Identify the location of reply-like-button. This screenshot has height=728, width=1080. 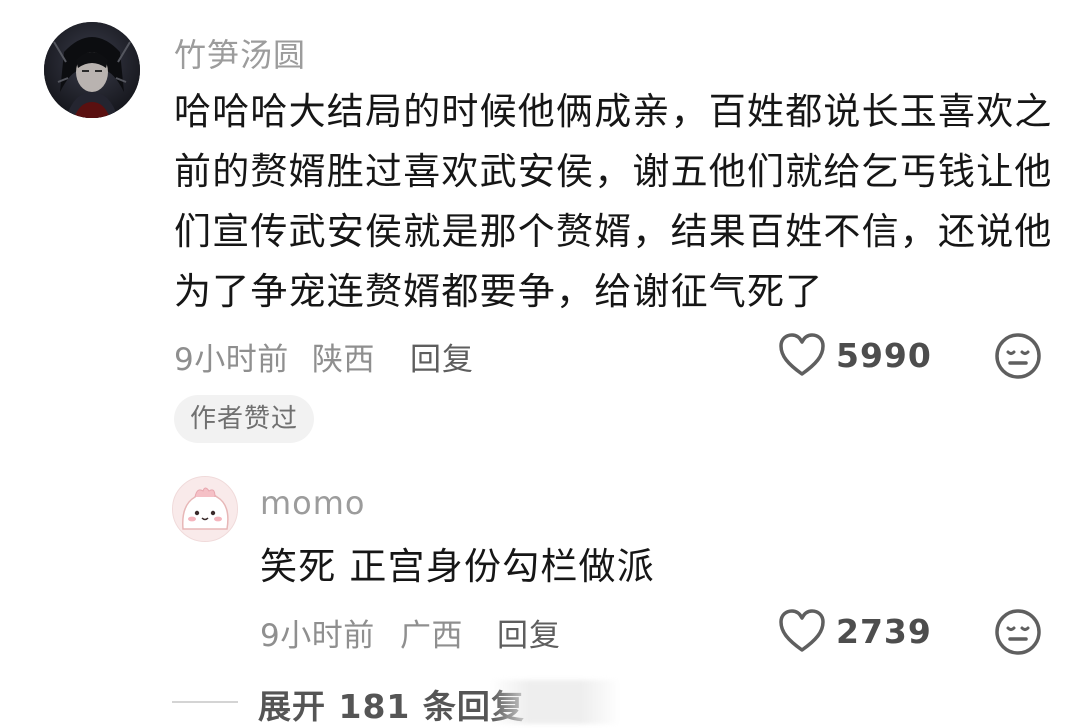
(802, 633).